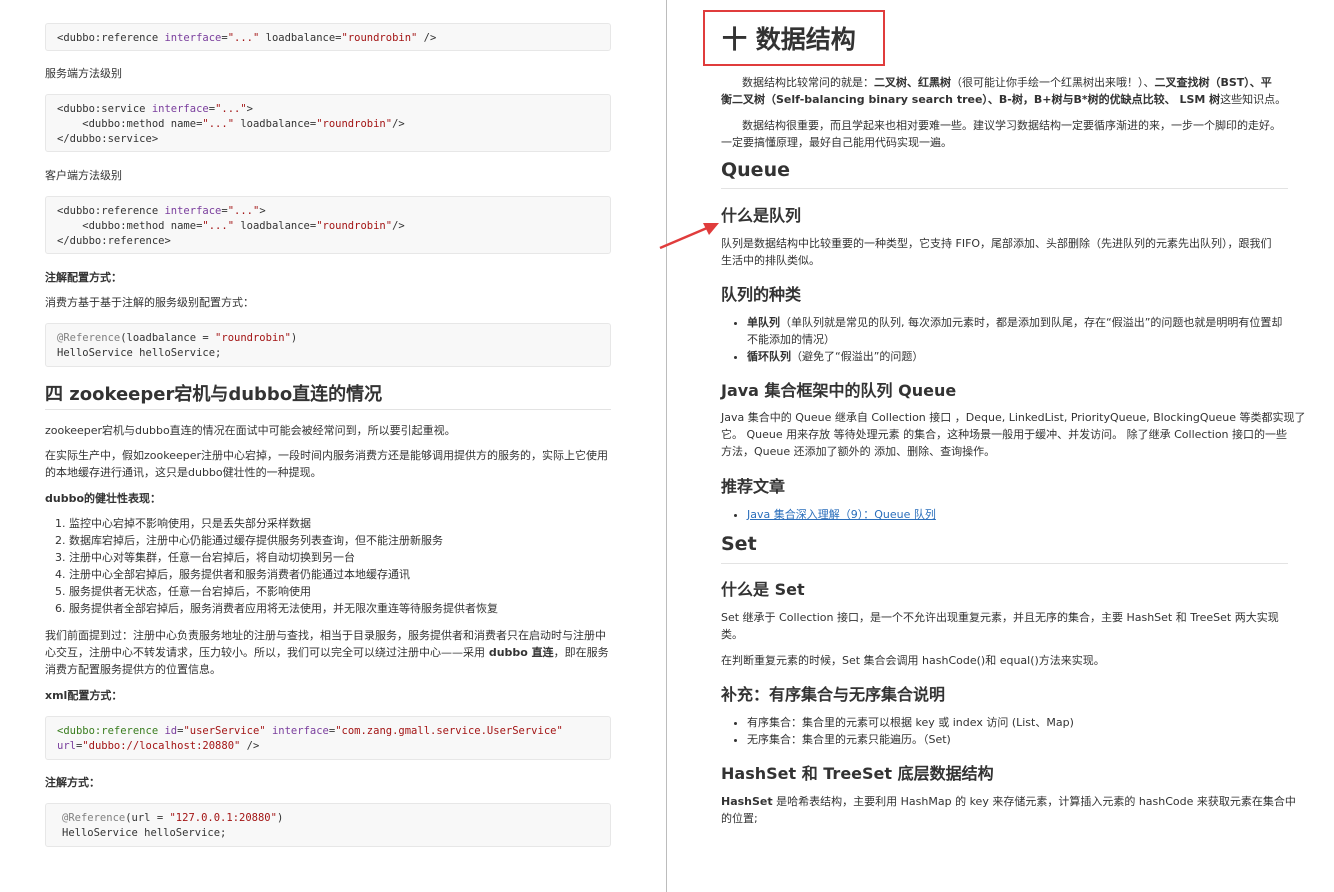 The height and width of the screenshot is (892, 1334). What do you see at coordinates (111, 731) in the screenshot?
I see `code-tag: <dubbo:reference` at bounding box center [111, 731].